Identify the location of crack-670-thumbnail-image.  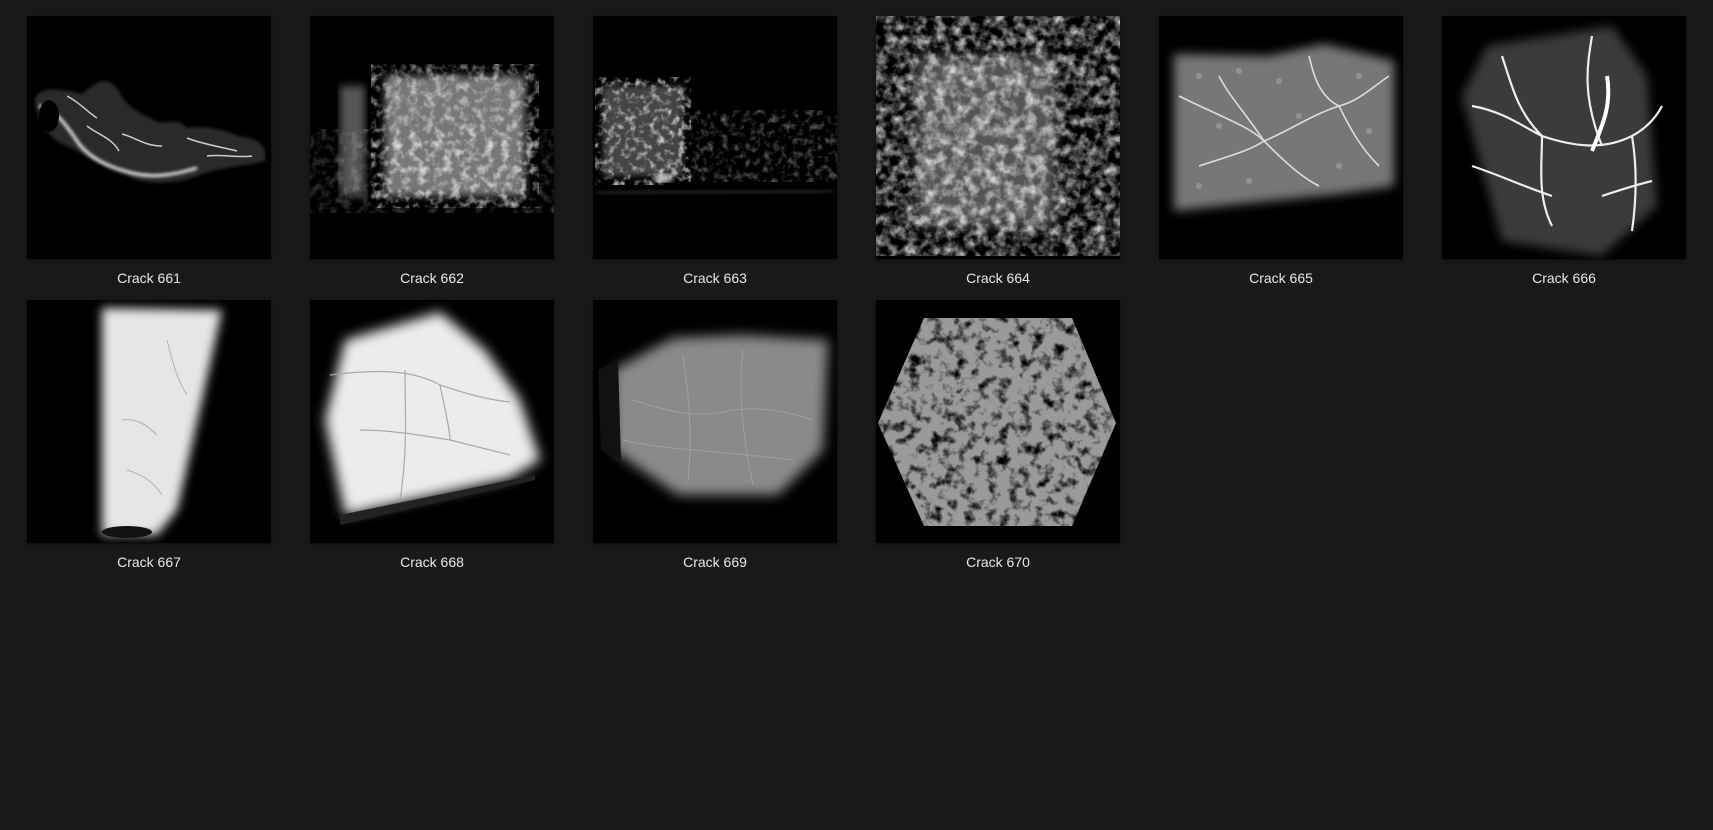
(998, 421).